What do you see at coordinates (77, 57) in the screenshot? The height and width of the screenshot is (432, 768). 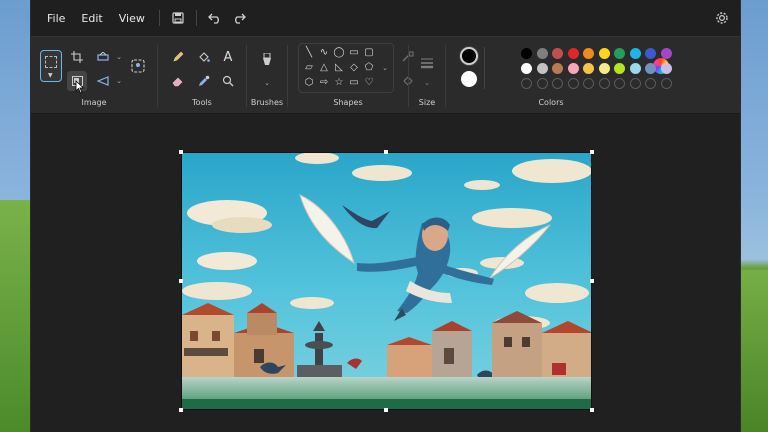 I see `crop-icon` at bounding box center [77, 57].